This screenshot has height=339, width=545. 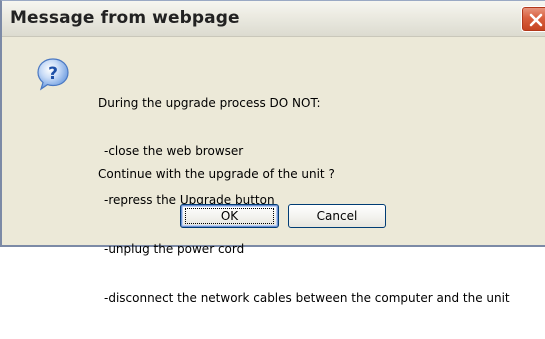 I want to click on dialog-title: Message from webpage, so click(x=125, y=18).